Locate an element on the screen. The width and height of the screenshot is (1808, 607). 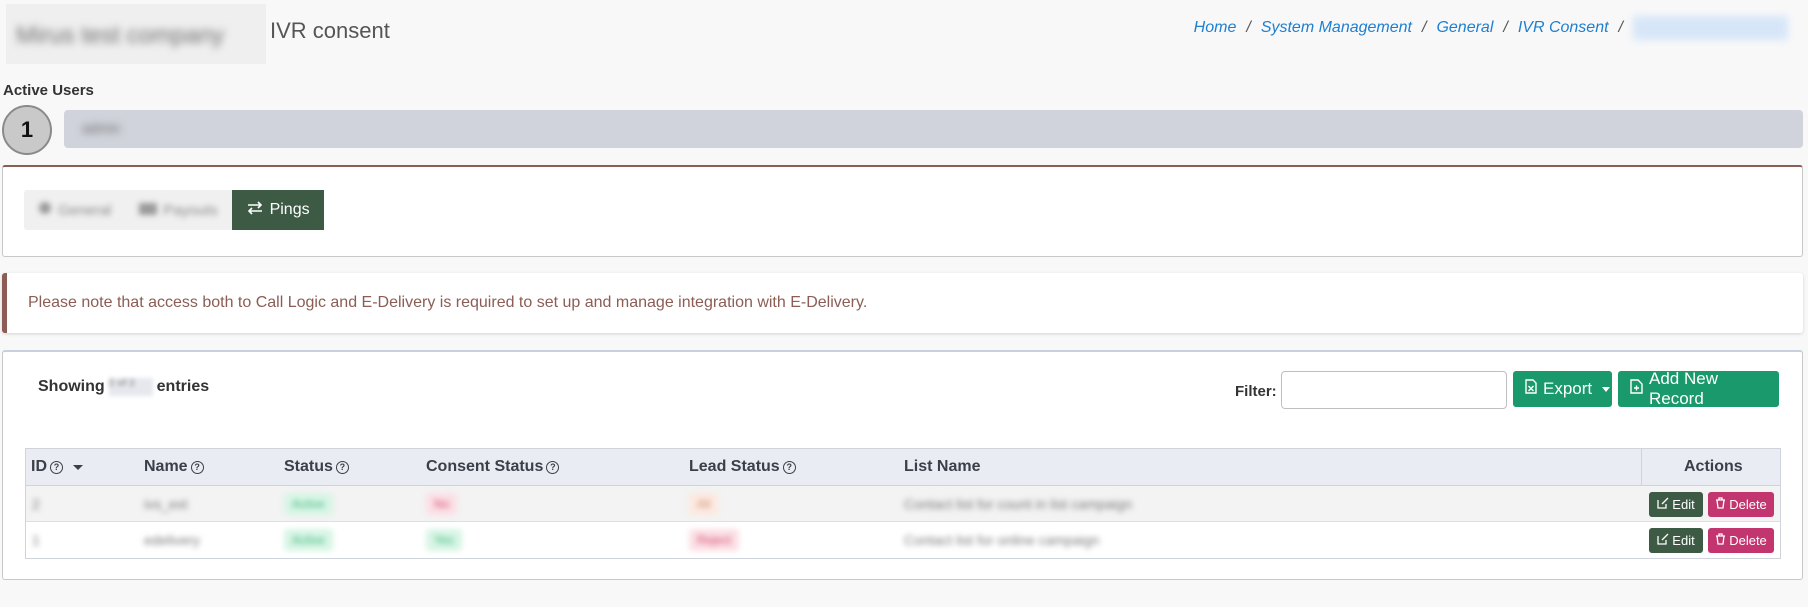
cell-name: ivs_ext is located at coordinates (166, 504).